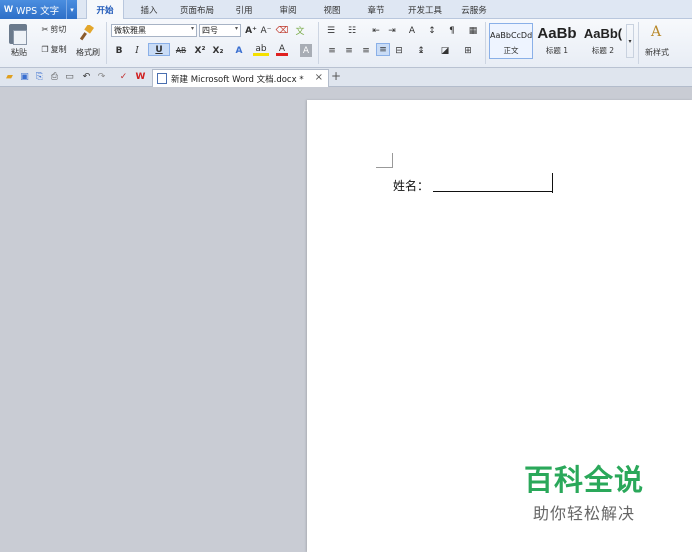 This screenshot has width=692, height=552. What do you see at coordinates (119, 50) in the screenshot?
I see `bold-button: B` at bounding box center [119, 50].